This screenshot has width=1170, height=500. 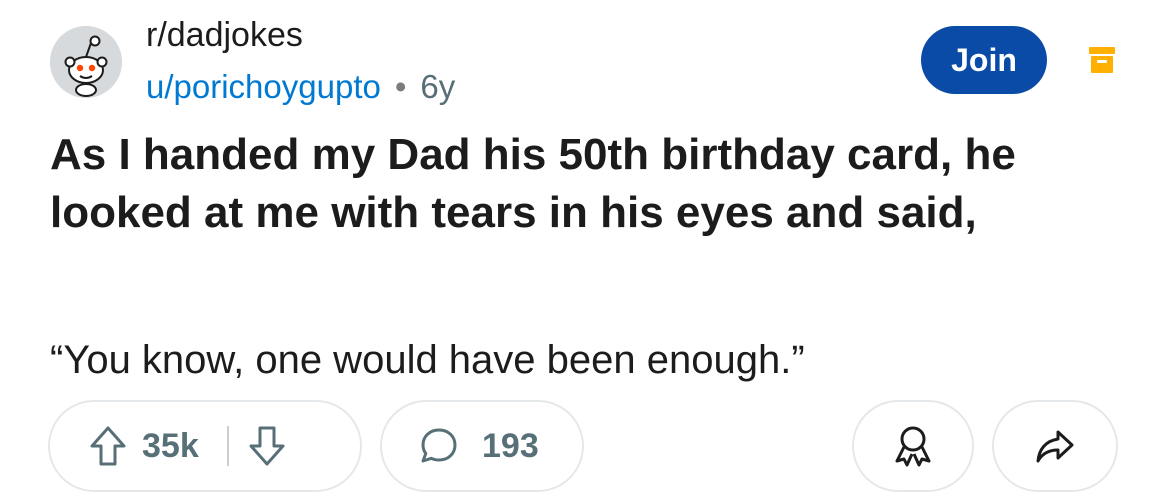 What do you see at coordinates (510, 445) in the screenshot?
I see `comment-count: 193` at bounding box center [510, 445].